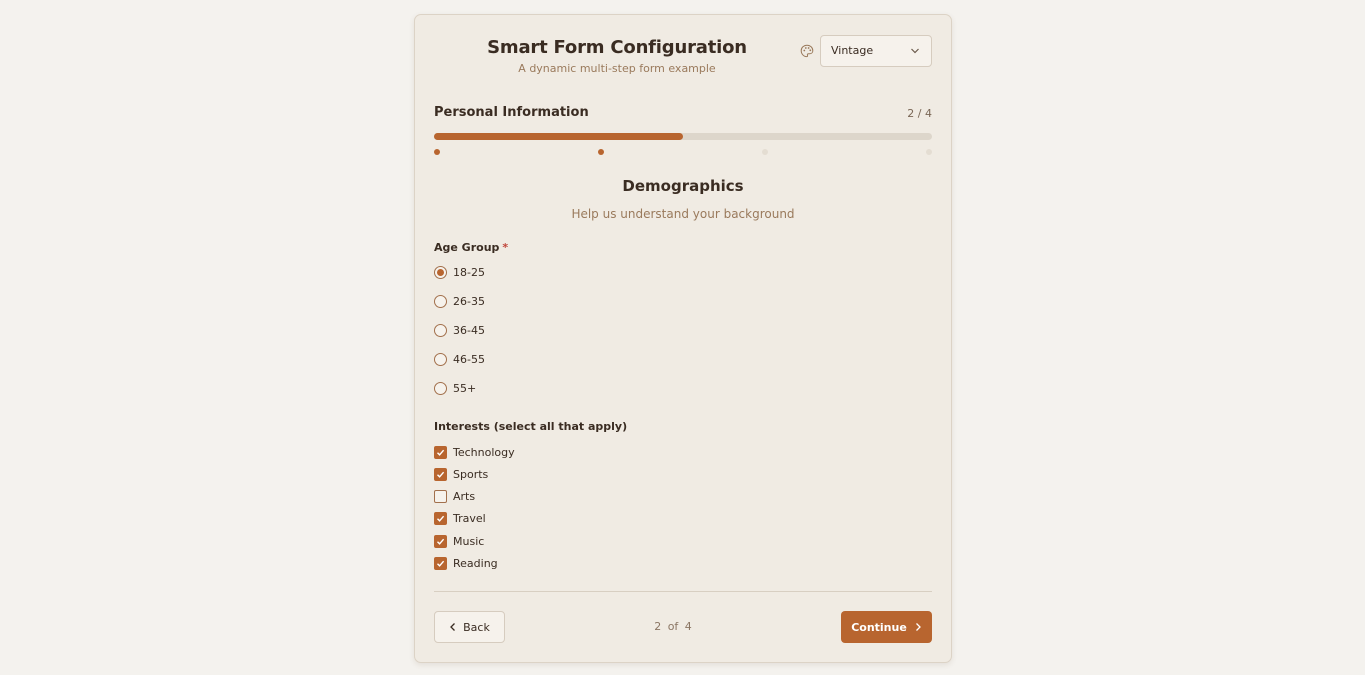  What do you see at coordinates (807, 51) in the screenshot?
I see `palette-icon` at bounding box center [807, 51].